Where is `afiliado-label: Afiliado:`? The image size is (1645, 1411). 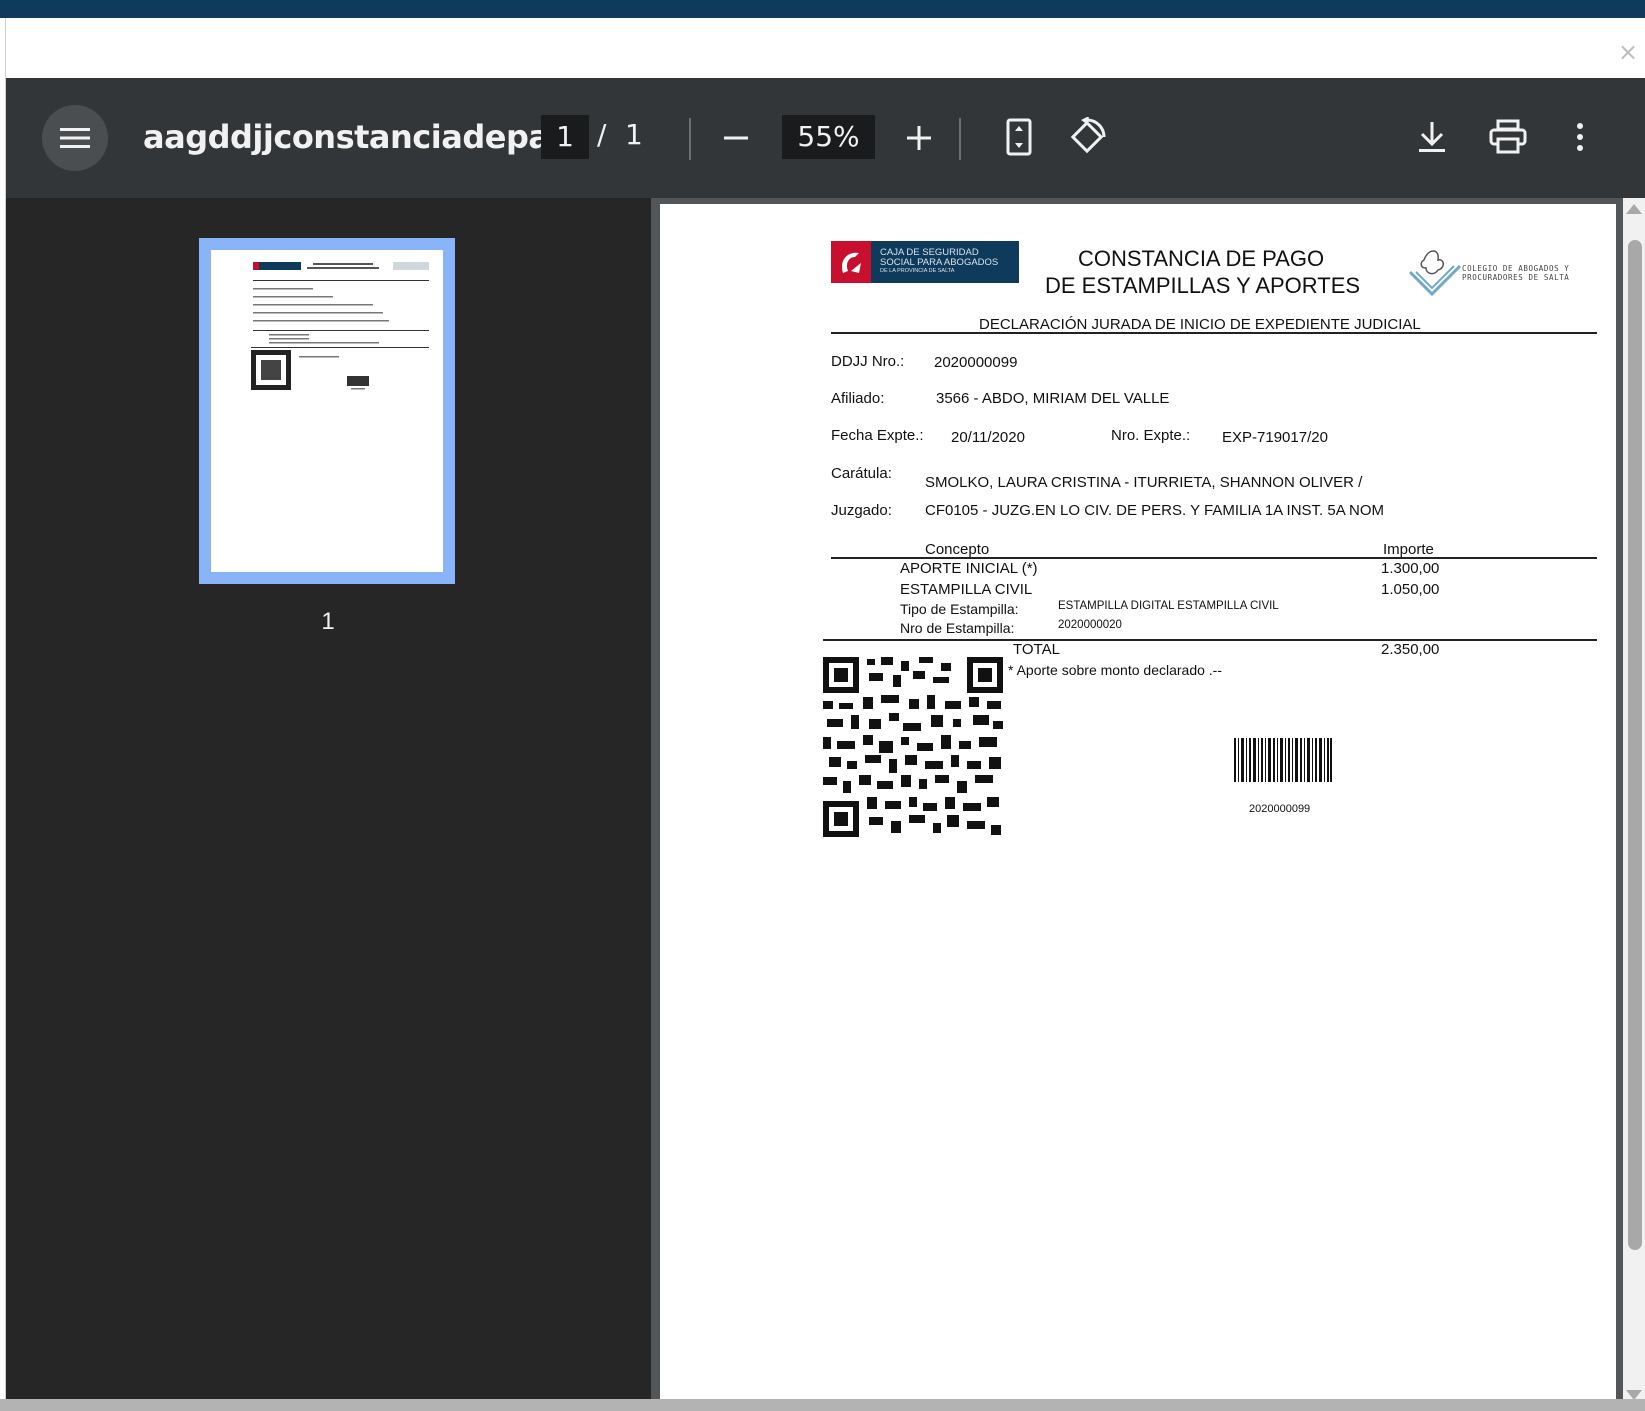
afiliado-label: Afiliado: is located at coordinates (858, 398).